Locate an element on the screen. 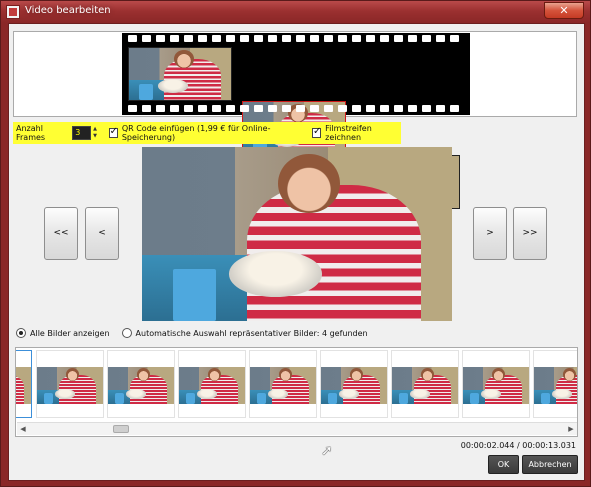 The height and width of the screenshot is (487, 591). film-holes-top is located at coordinates (296, 39).